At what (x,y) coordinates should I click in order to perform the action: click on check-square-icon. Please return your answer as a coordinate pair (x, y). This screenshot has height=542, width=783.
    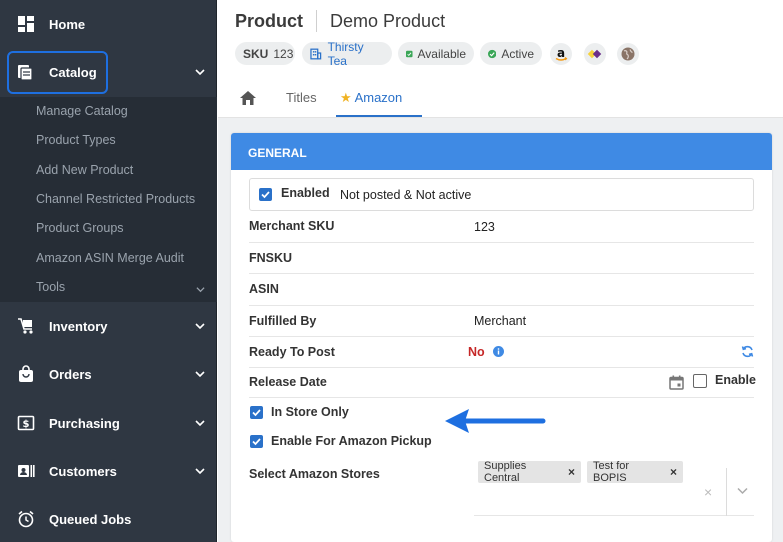
    Looking at the image, I should click on (409, 53).